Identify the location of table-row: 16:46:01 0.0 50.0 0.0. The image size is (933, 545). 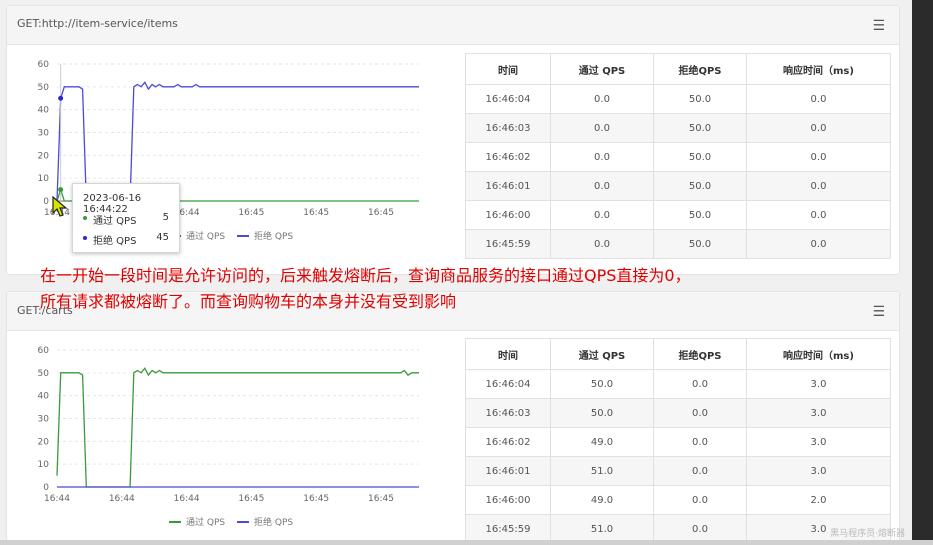
(678, 186).